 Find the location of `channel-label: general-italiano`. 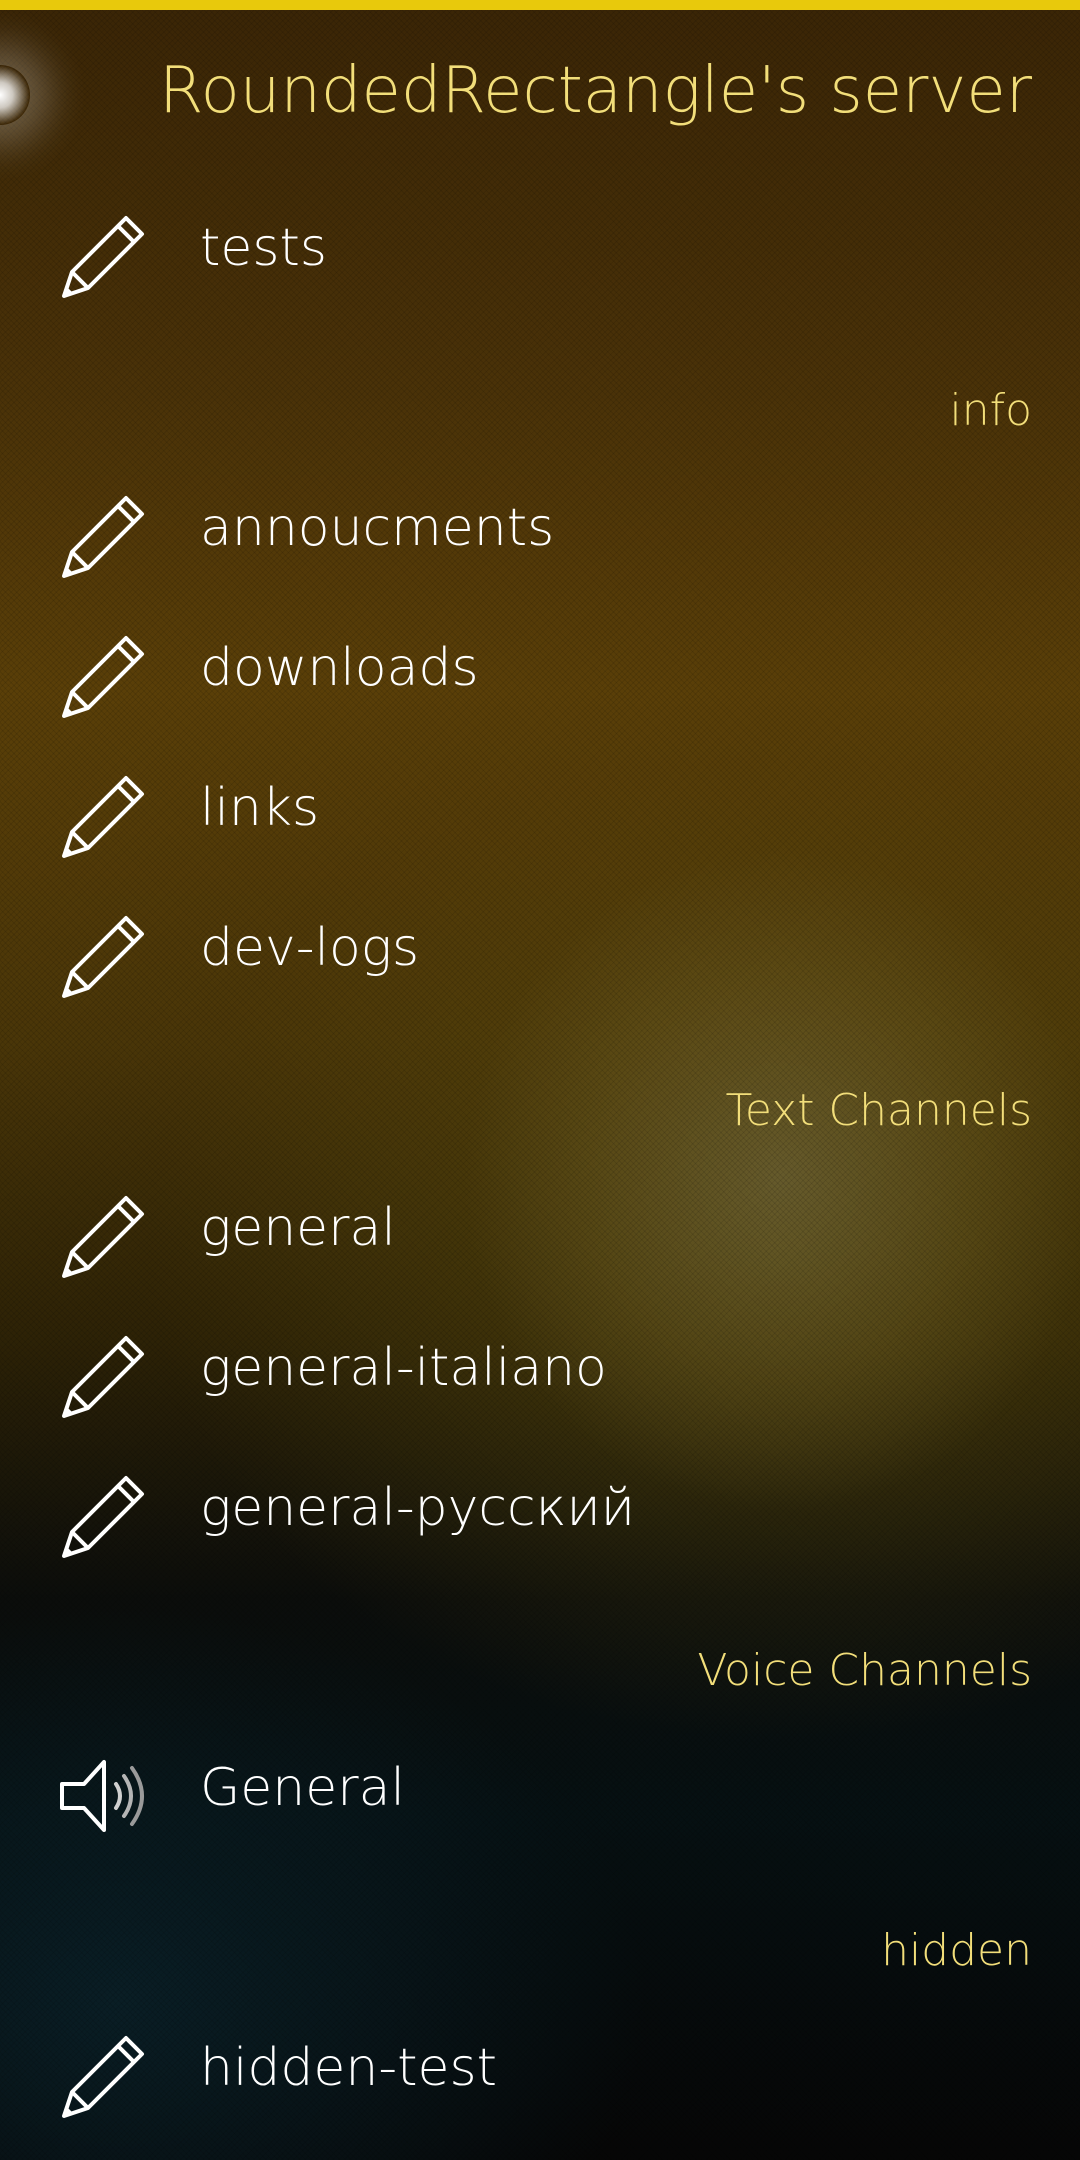

channel-label: general-italiano is located at coordinates (403, 1368).